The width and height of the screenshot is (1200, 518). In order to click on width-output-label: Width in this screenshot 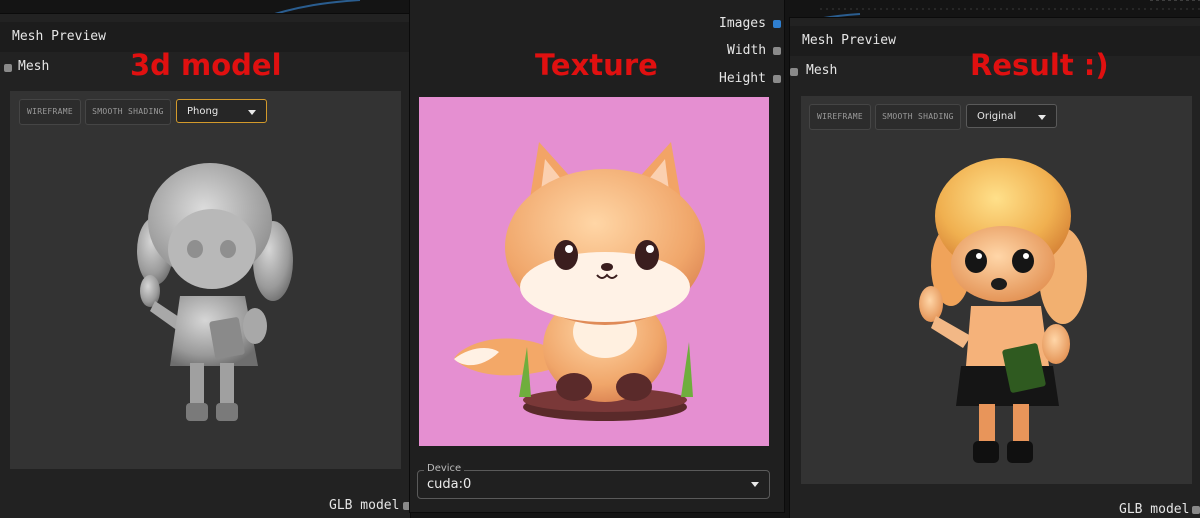, I will do `click(747, 50)`.